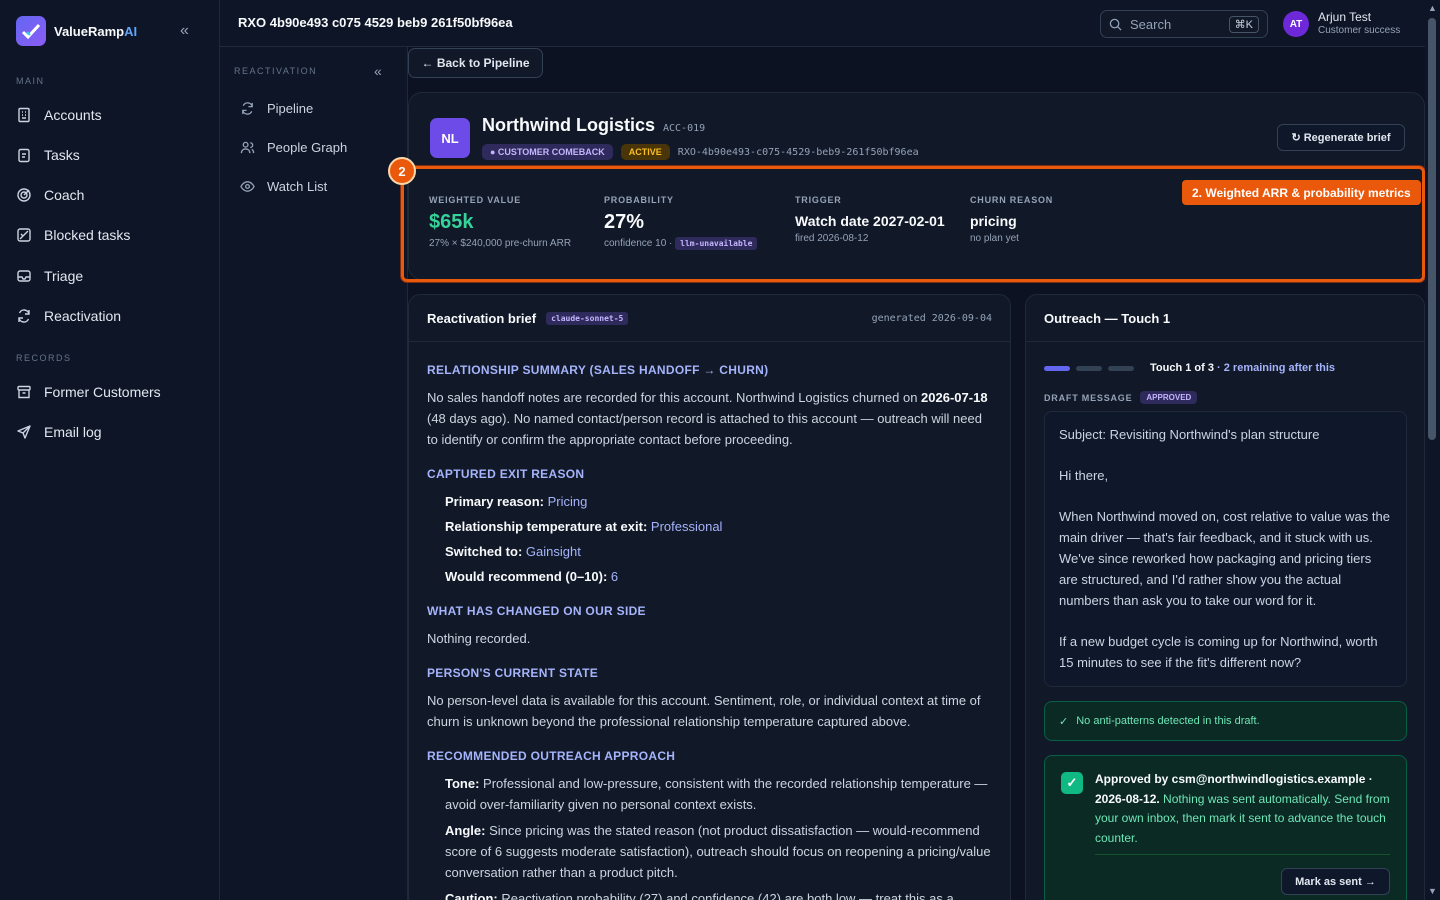 This screenshot has width=1440, height=900. Describe the element at coordinates (24, 276) in the screenshot. I see `inbox-icon` at that location.